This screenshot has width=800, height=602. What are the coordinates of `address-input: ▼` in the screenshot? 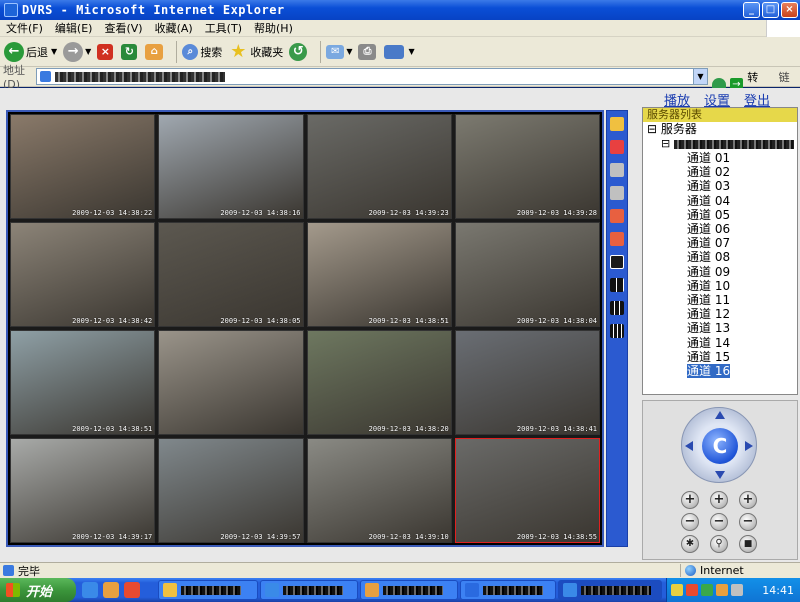 It's located at (372, 76).